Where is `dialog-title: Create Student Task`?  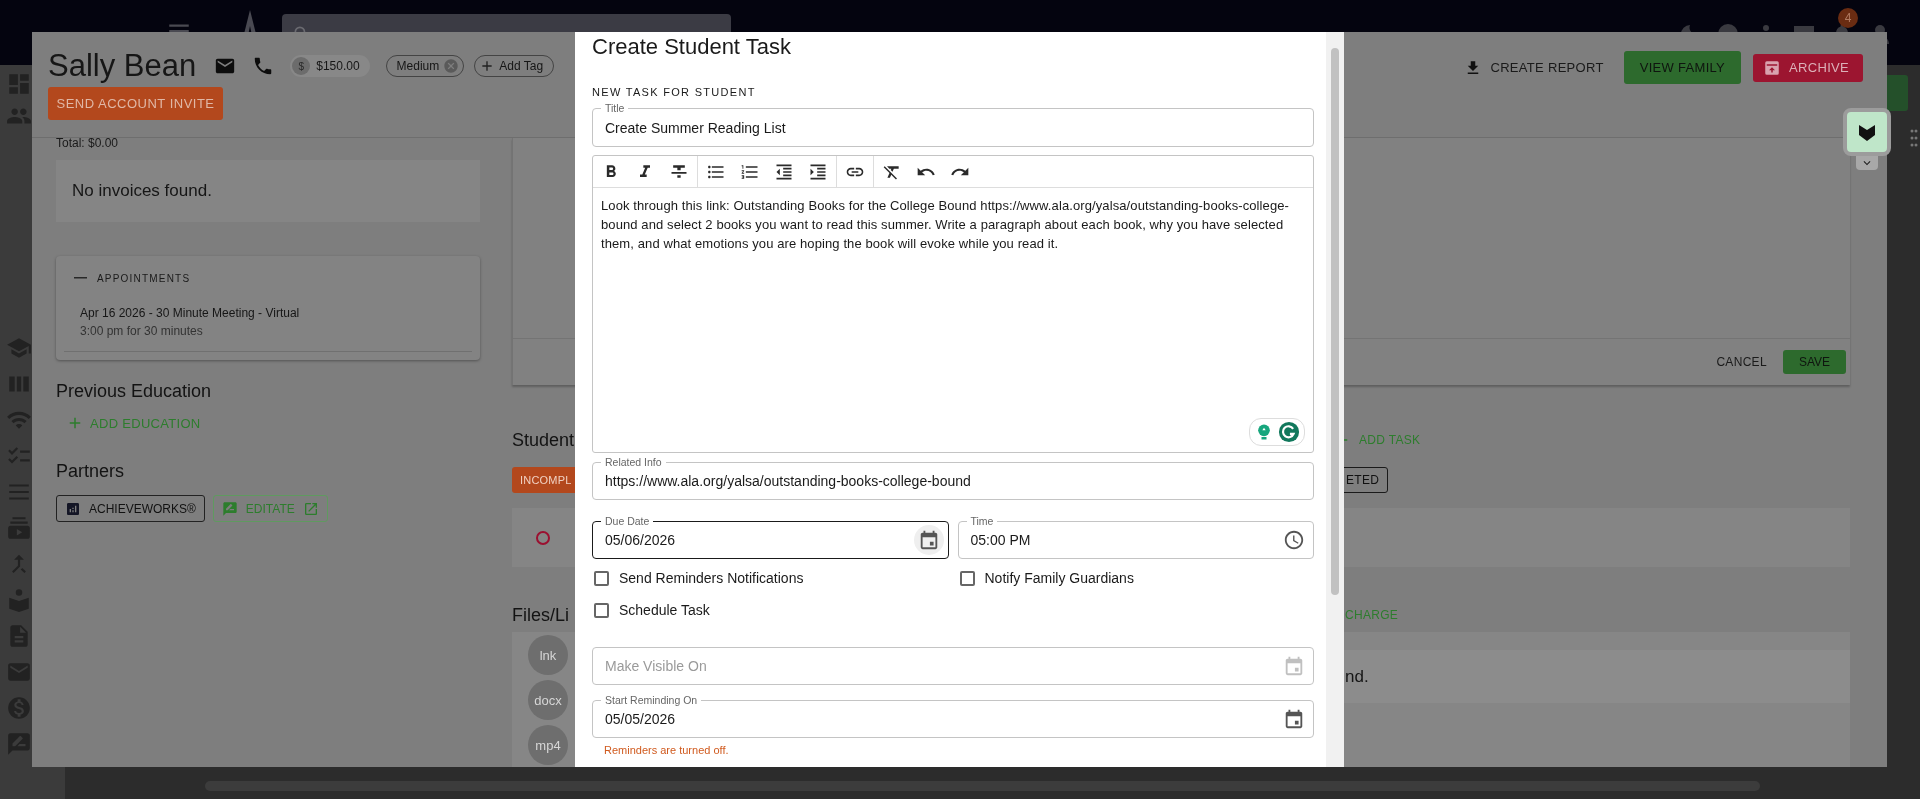
dialog-title: Create Student Task is located at coordinates (692, 47).